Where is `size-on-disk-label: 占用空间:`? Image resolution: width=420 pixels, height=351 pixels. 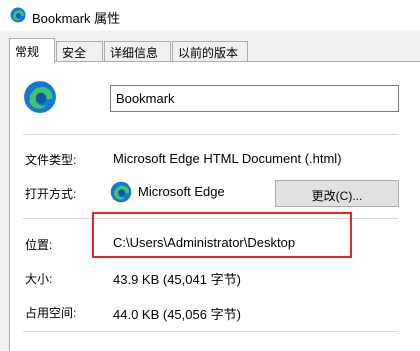
size-on-disk-label: 占用空间: is located at coordinates (51, 313).